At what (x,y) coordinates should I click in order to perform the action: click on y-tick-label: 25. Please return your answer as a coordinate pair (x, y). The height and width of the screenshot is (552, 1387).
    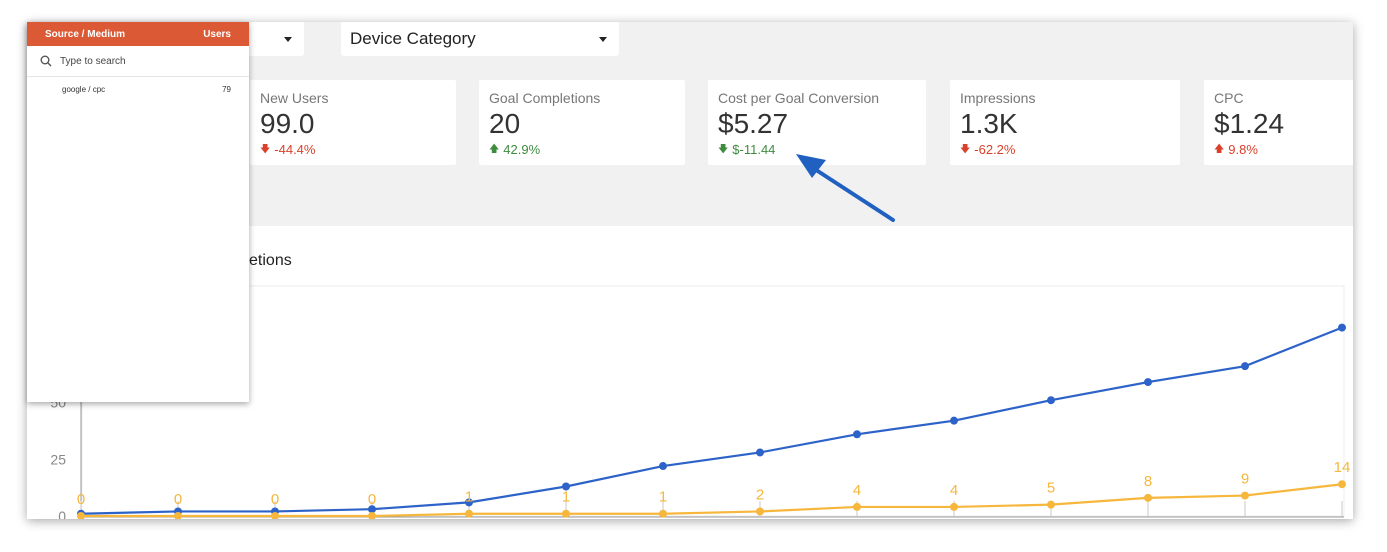
    Looking at the image, I should click on (58, 459).